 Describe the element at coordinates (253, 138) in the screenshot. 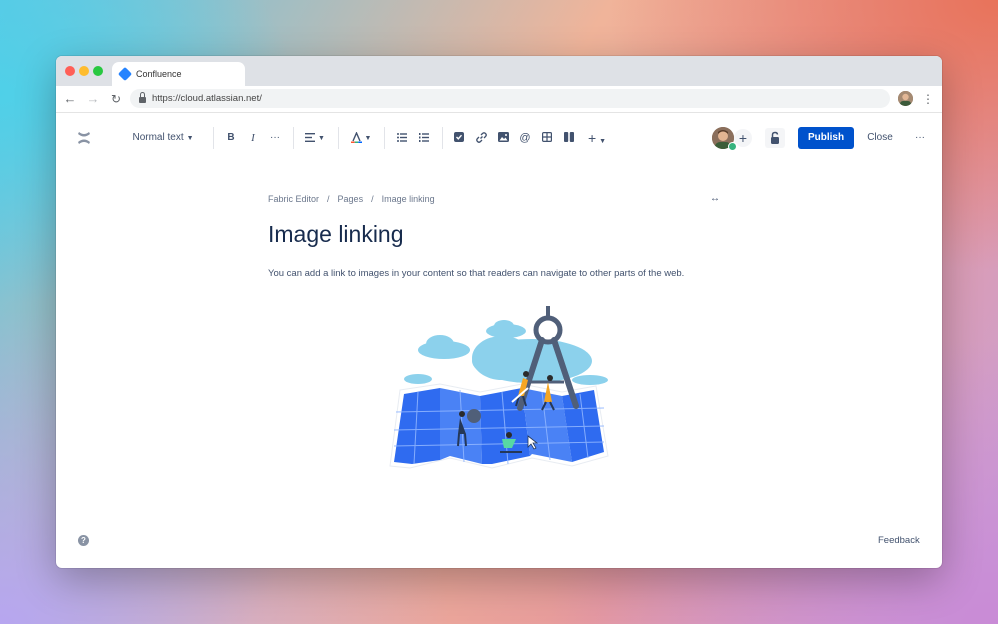

I see `italic-button: I` at that location.